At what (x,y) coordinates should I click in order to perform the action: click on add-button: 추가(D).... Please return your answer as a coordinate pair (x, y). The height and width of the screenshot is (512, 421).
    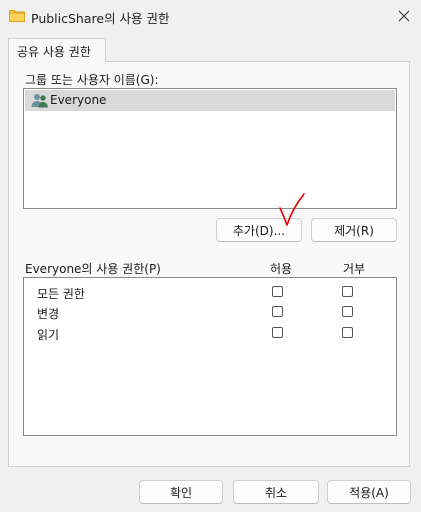
    Looking at the image, I should click on (259, 230).